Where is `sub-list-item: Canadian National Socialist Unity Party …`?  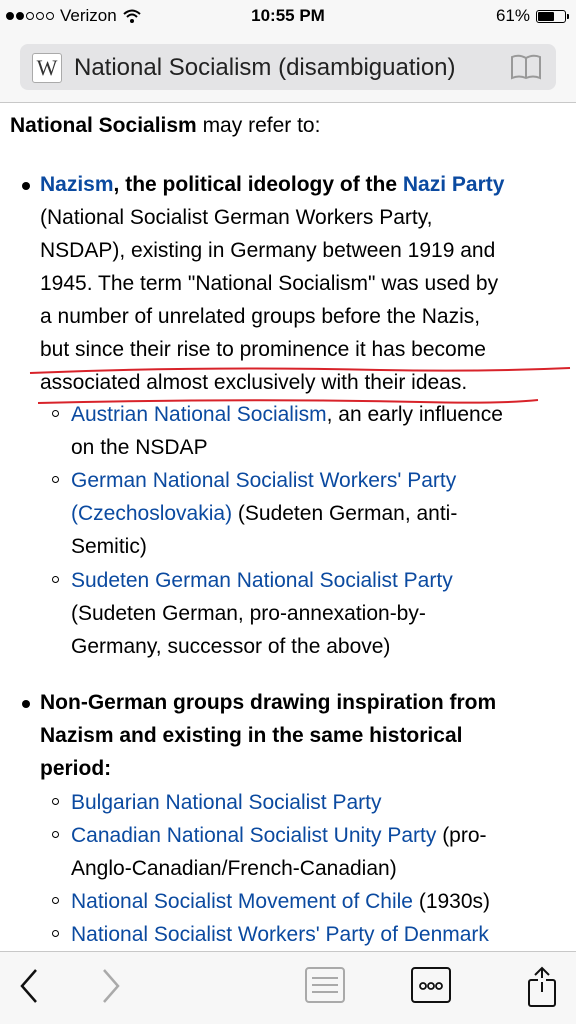 sub-list-item: Canadian National Socialist Unity Party … is located at coordinates (279, 835).